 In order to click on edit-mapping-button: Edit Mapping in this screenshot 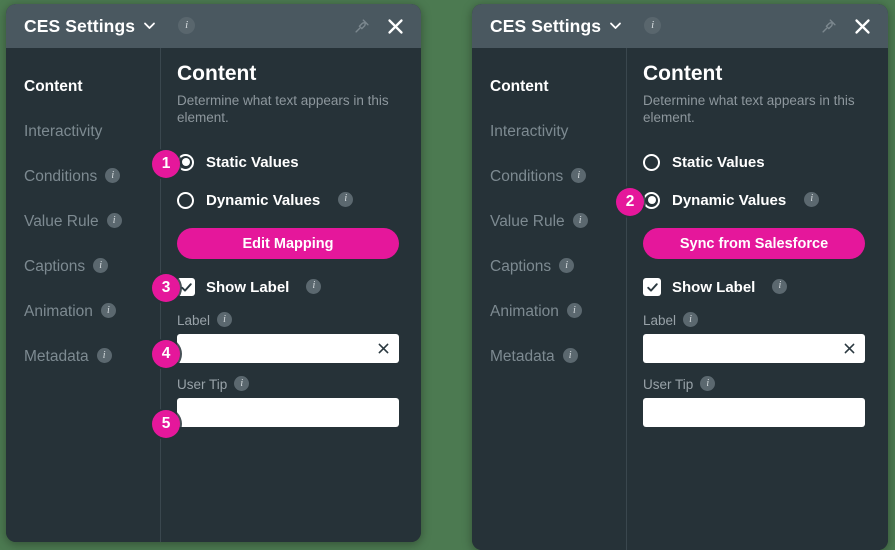, I will do `click(288, 243)`.